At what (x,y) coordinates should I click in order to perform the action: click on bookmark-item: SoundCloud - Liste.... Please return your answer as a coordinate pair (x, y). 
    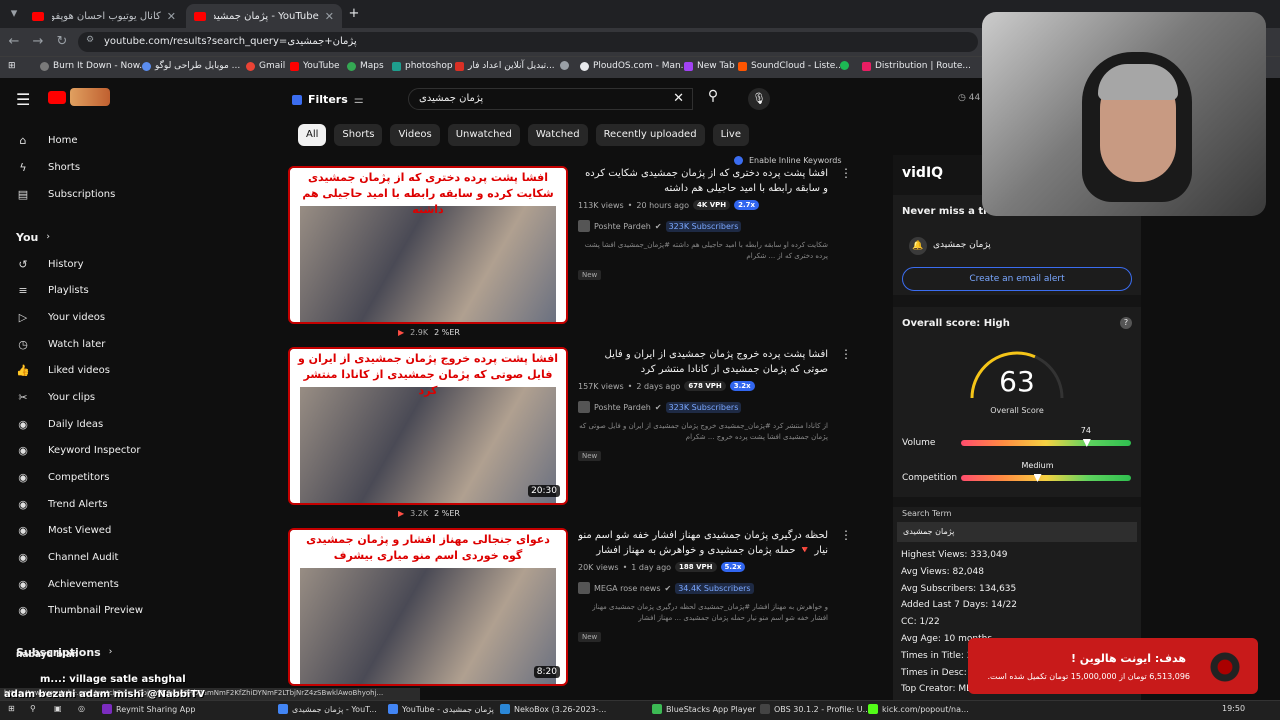
    Looking at the image, I should click on (791, 66).